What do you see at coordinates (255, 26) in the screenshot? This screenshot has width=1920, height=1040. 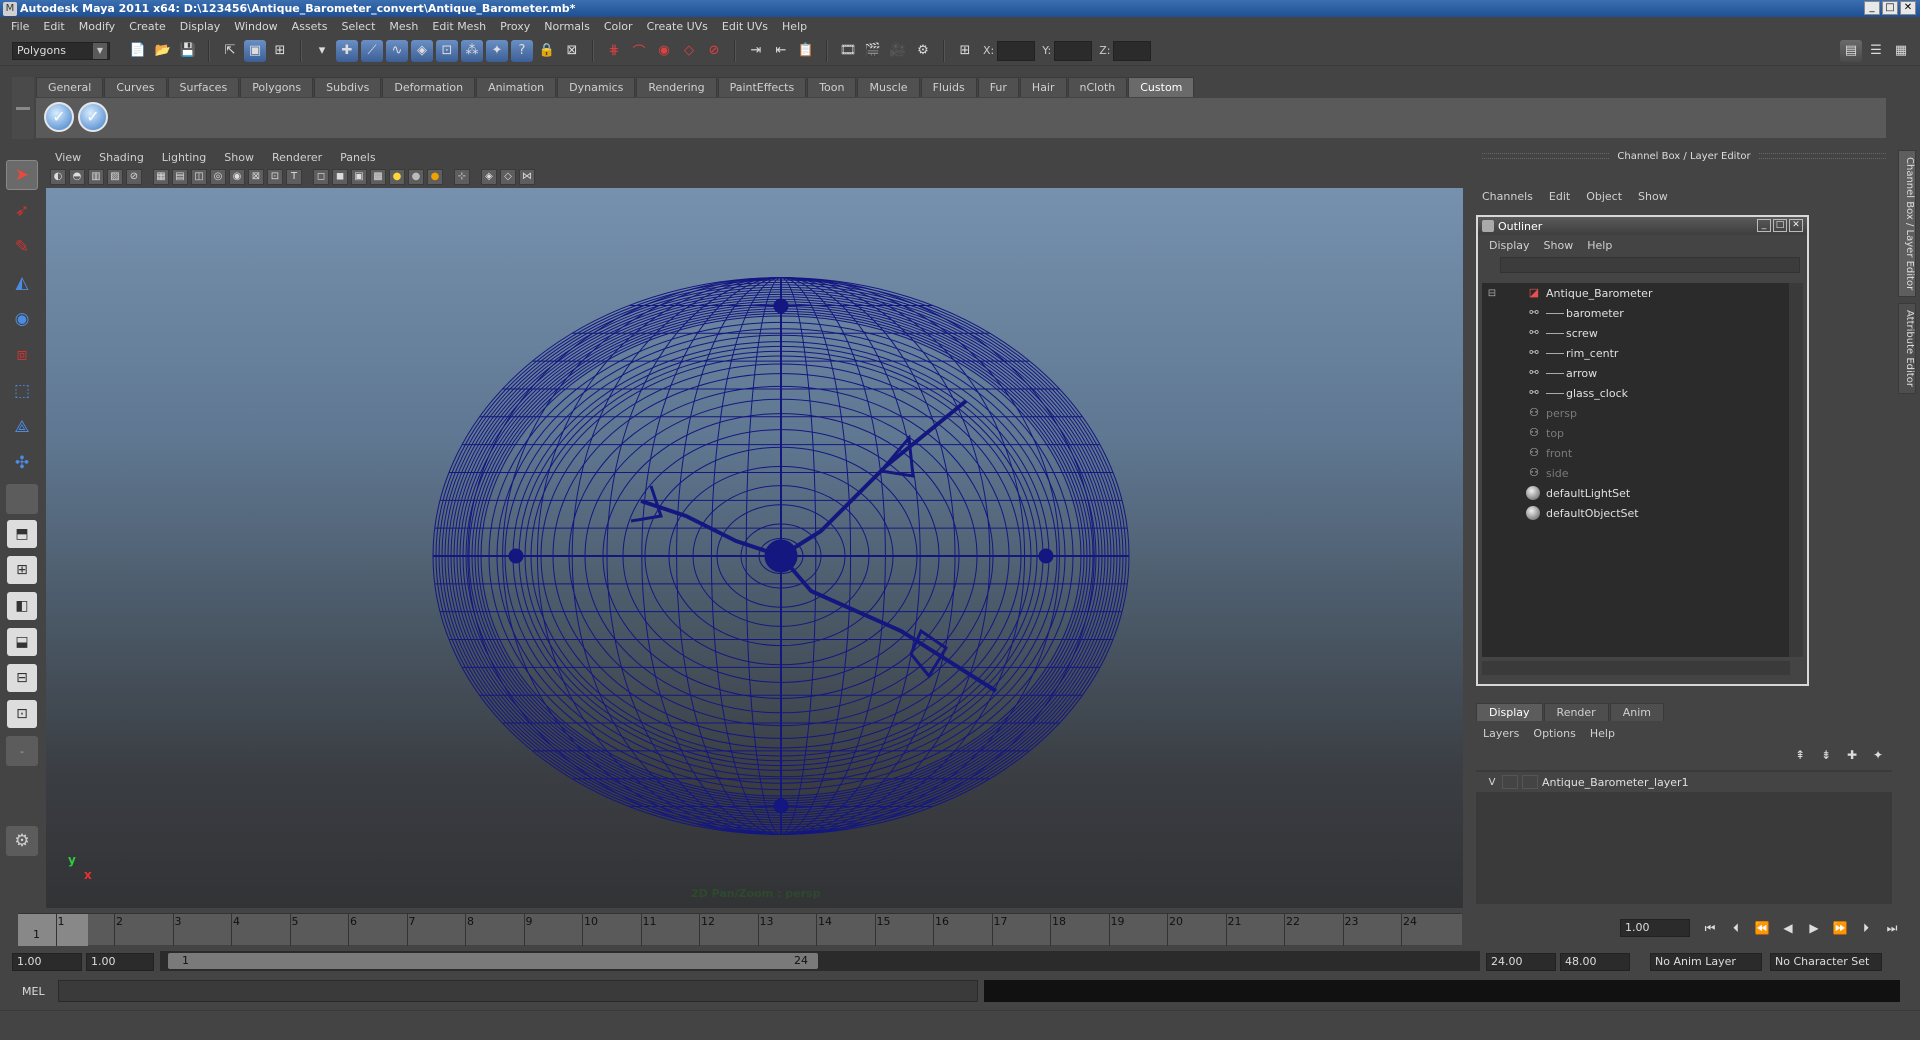 I see `menu-window: Window` at bounding box center [255, 26].